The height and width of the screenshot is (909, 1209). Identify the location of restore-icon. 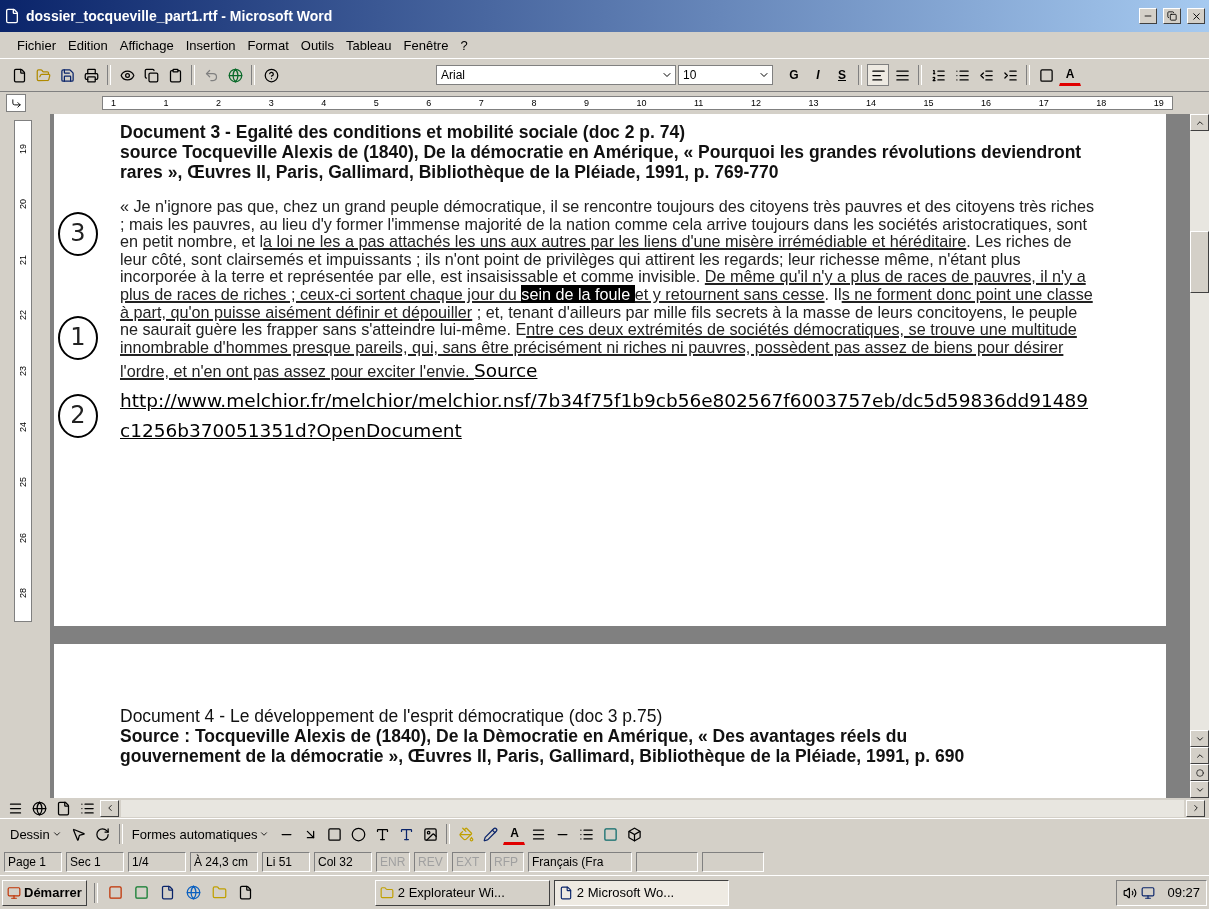
(1172, 16).